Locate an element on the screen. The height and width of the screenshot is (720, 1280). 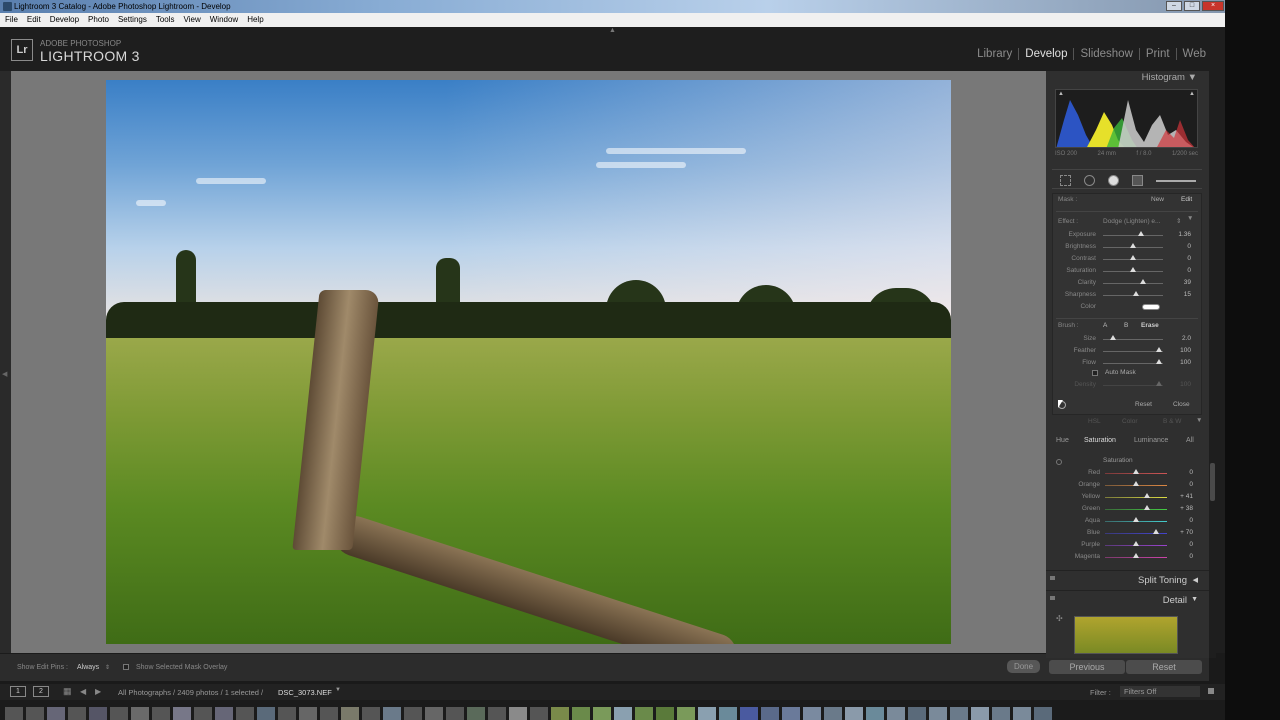
brightness-value: 0 is located at coordinates (1183, 246).